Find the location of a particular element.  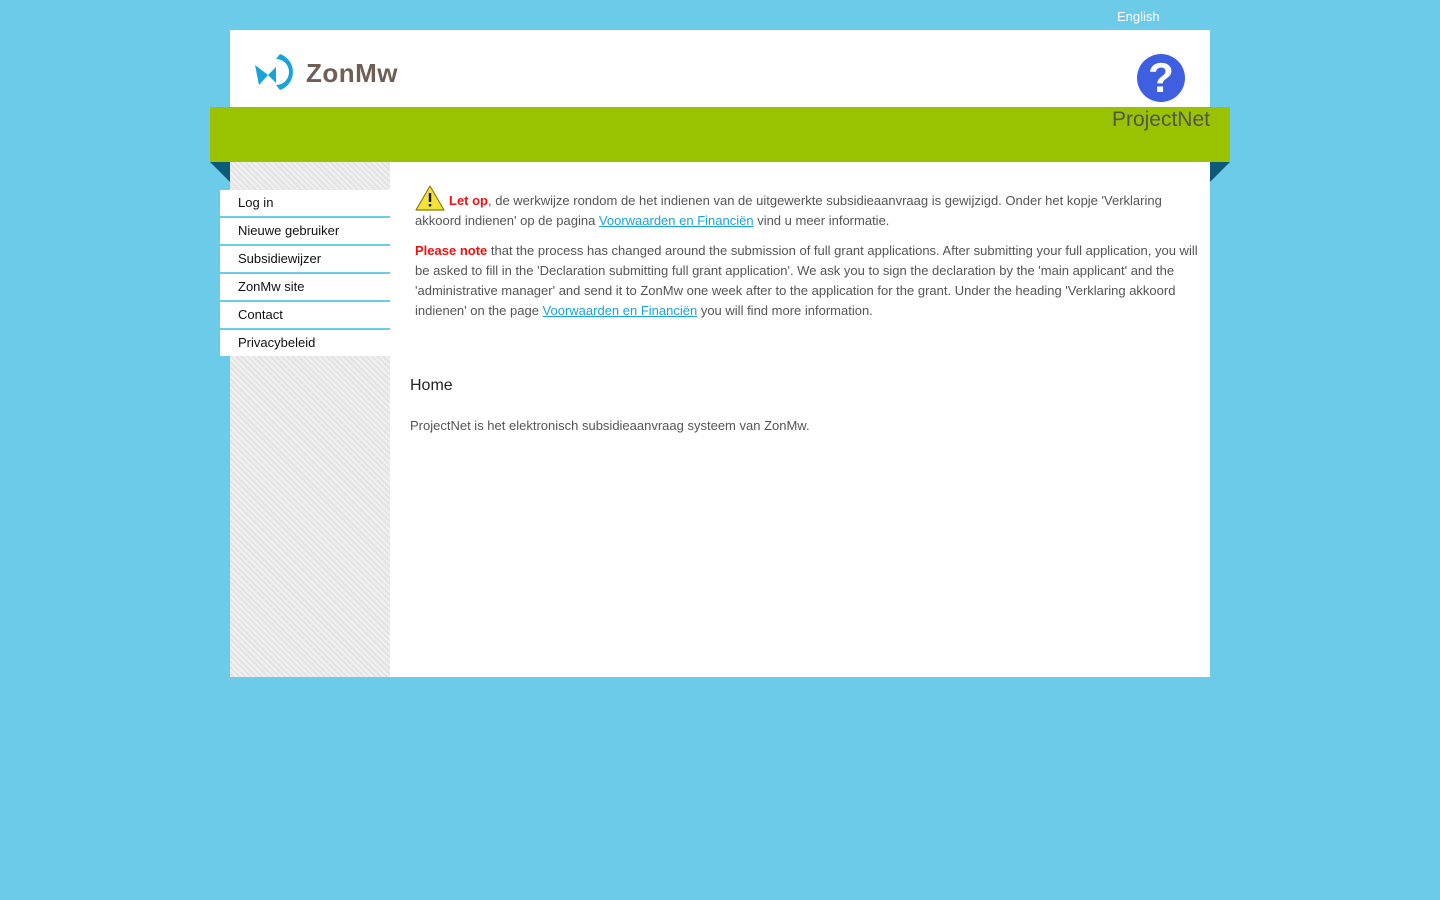

app-title: ProjectNet is located at coordinates (1160, 119).